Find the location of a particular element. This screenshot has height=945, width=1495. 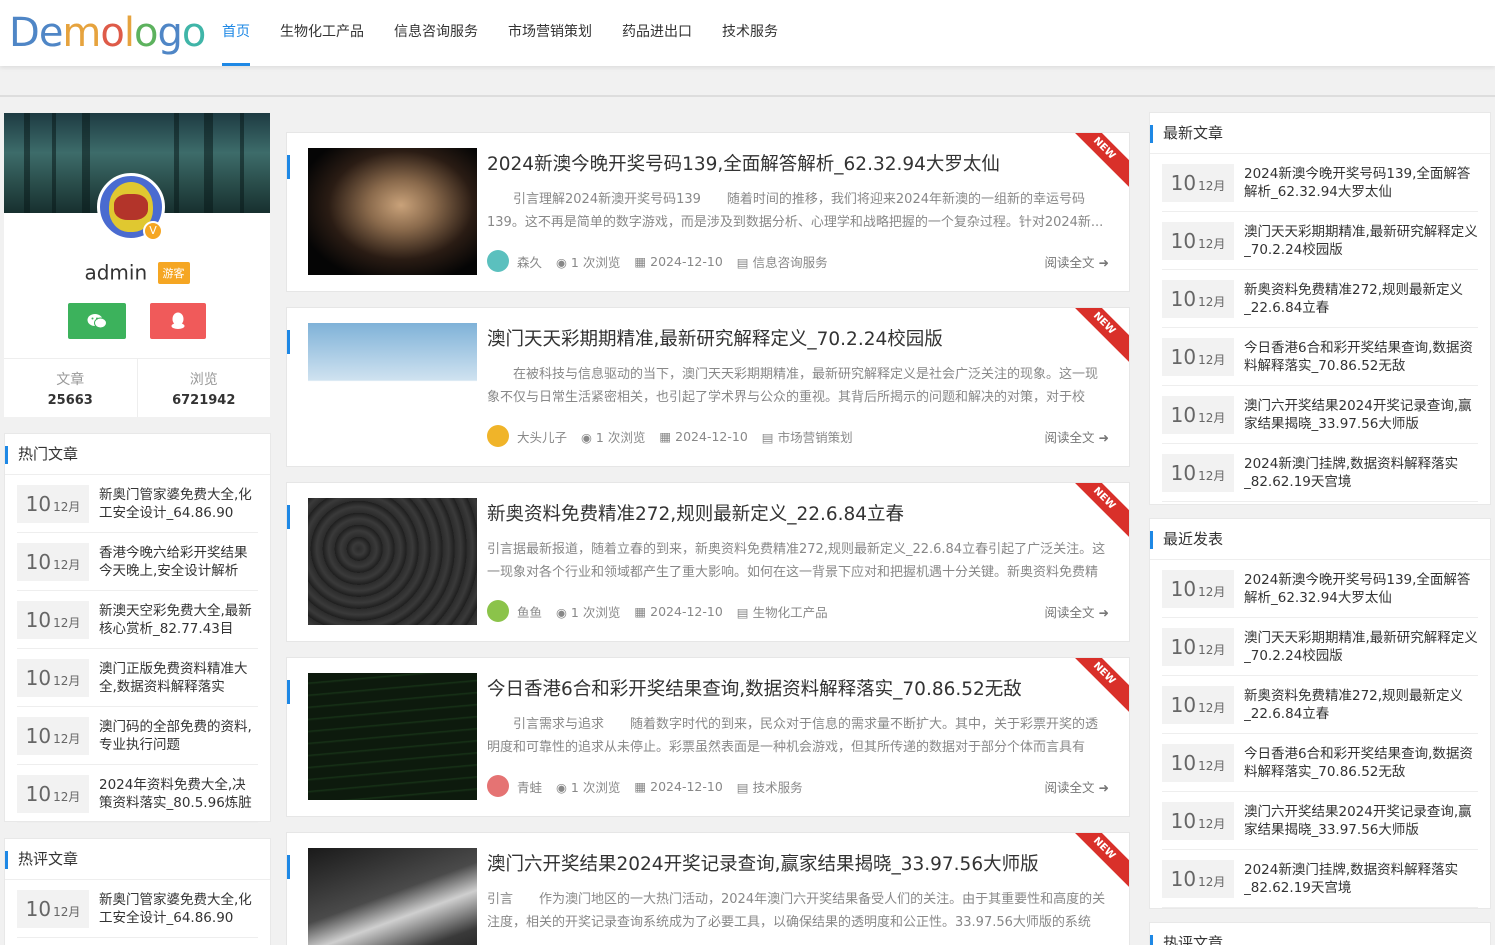

post-category-text: 信息咨询服务 is located at coordinates (790, 262).